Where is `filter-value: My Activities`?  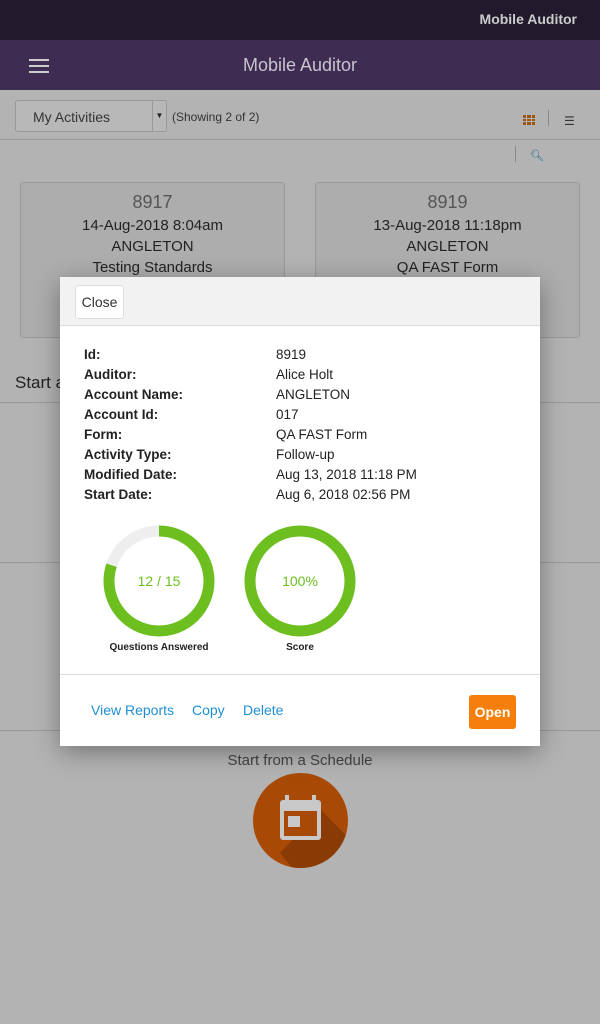 filter-value: My Activities is located at coordinates (72, 117).